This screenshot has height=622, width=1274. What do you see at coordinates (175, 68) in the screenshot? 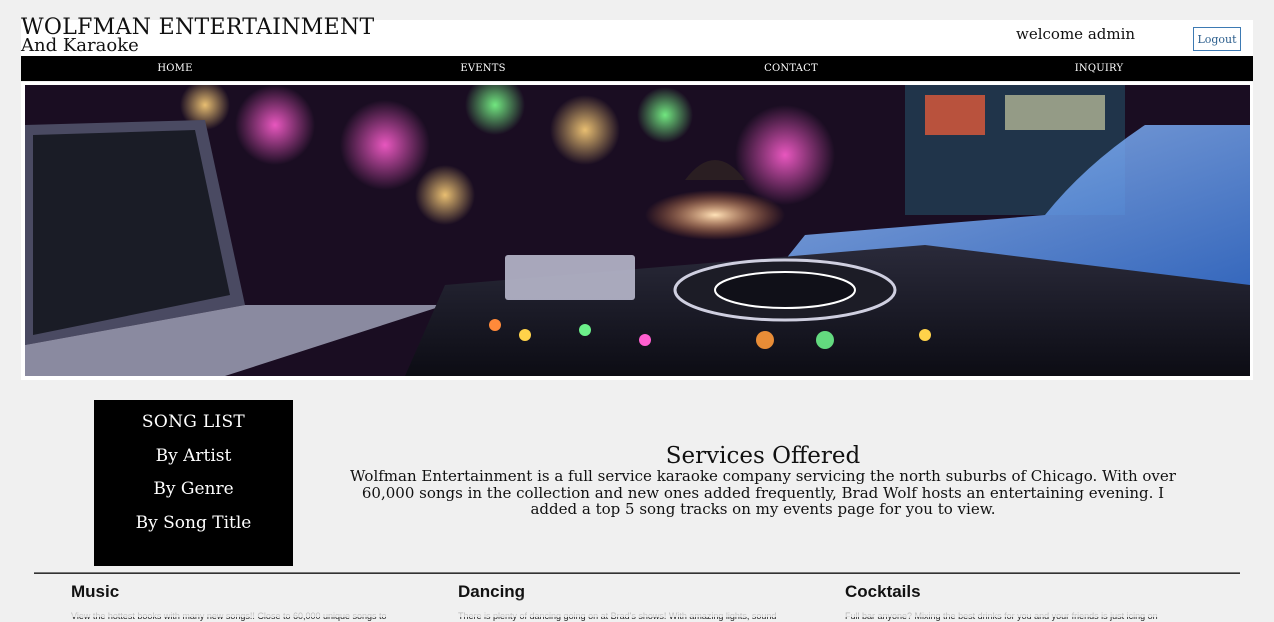
I see `nav-home: HOME` at bounding box center [175, 68].